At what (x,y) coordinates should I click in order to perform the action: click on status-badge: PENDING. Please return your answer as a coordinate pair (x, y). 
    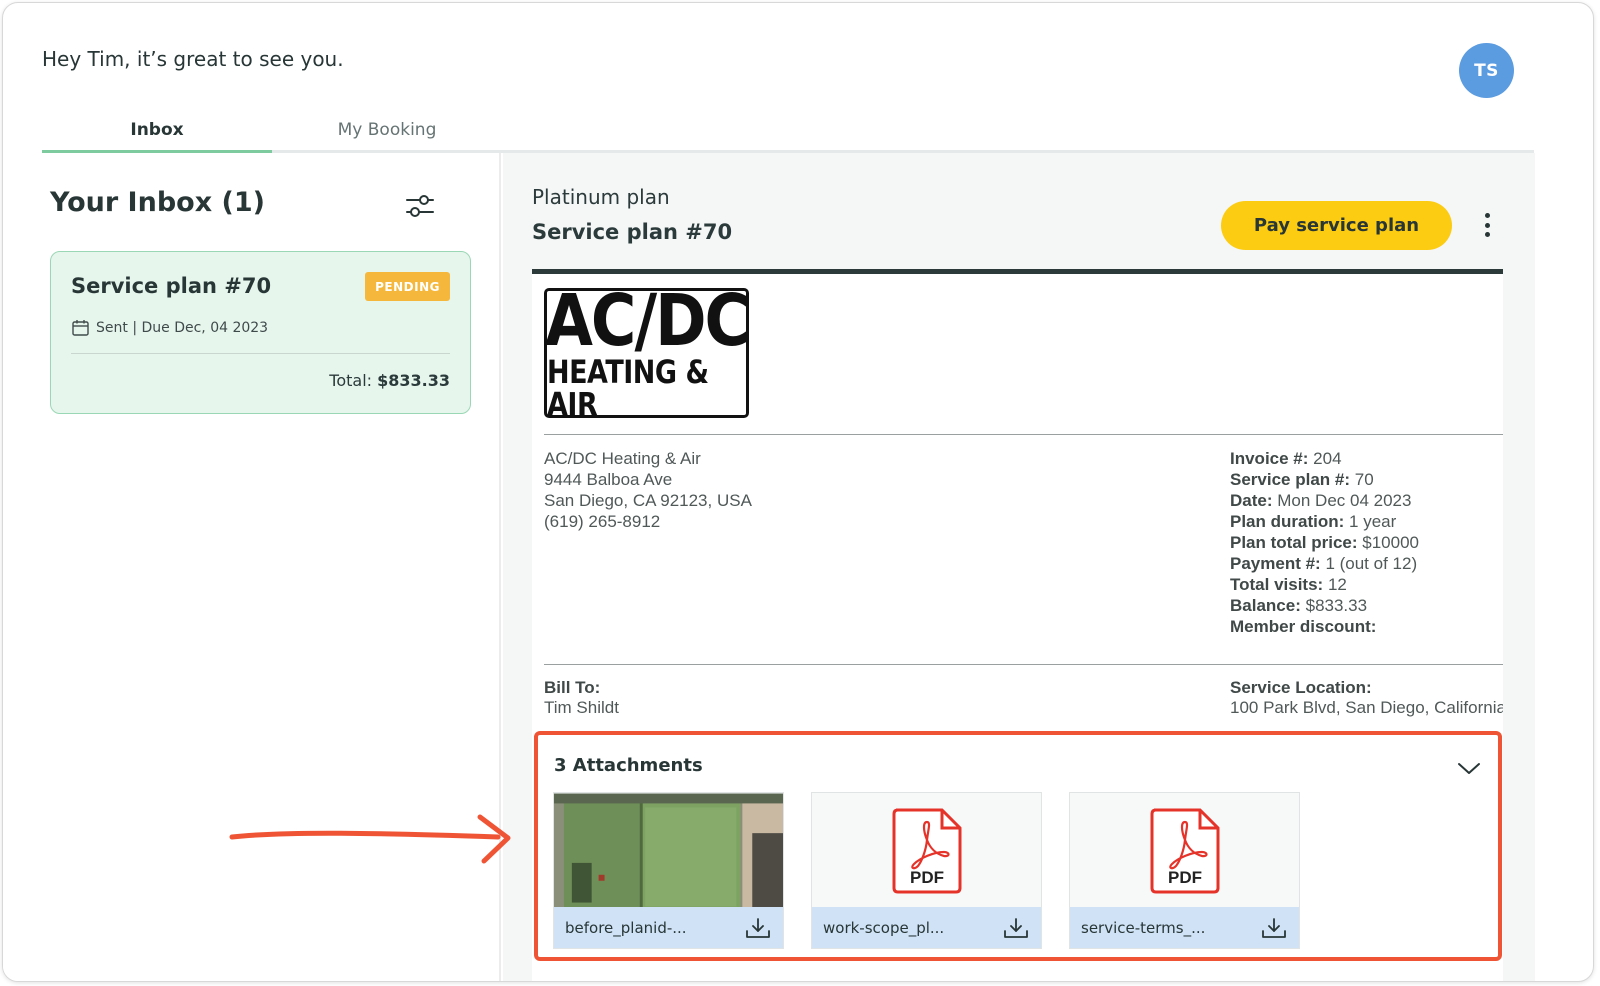
    Looking at the image, I should click on (407, 286).